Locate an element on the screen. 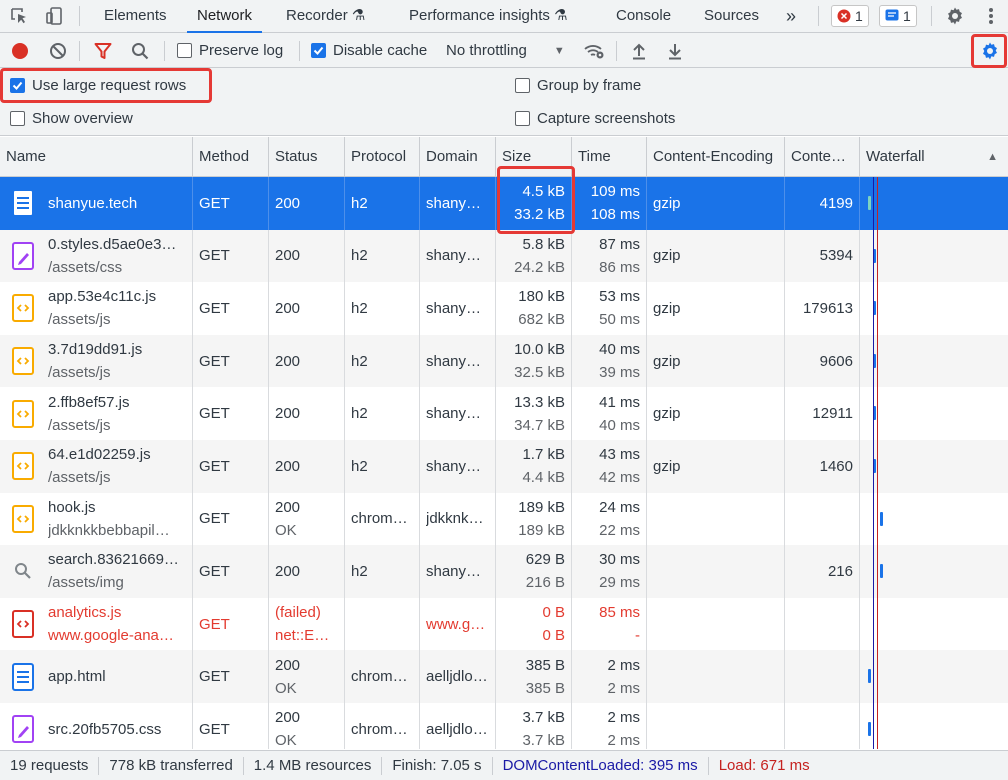 Image resolution: width=1008 pixels, height=780 pixels. content-encoding-cell is located at coordinates (716, 726).